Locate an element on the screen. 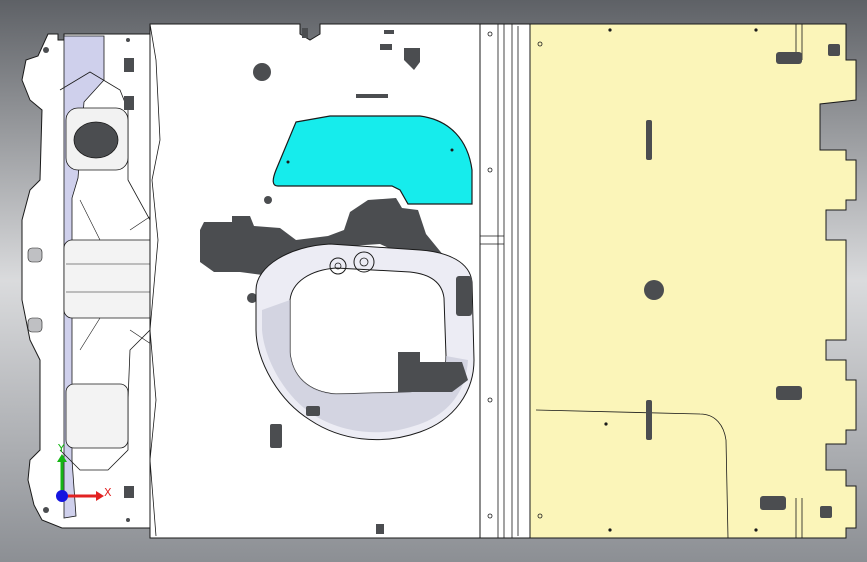 This screenshot has width=867, height=562. lower-embossed-pocket is located at coordinates (97, 416).